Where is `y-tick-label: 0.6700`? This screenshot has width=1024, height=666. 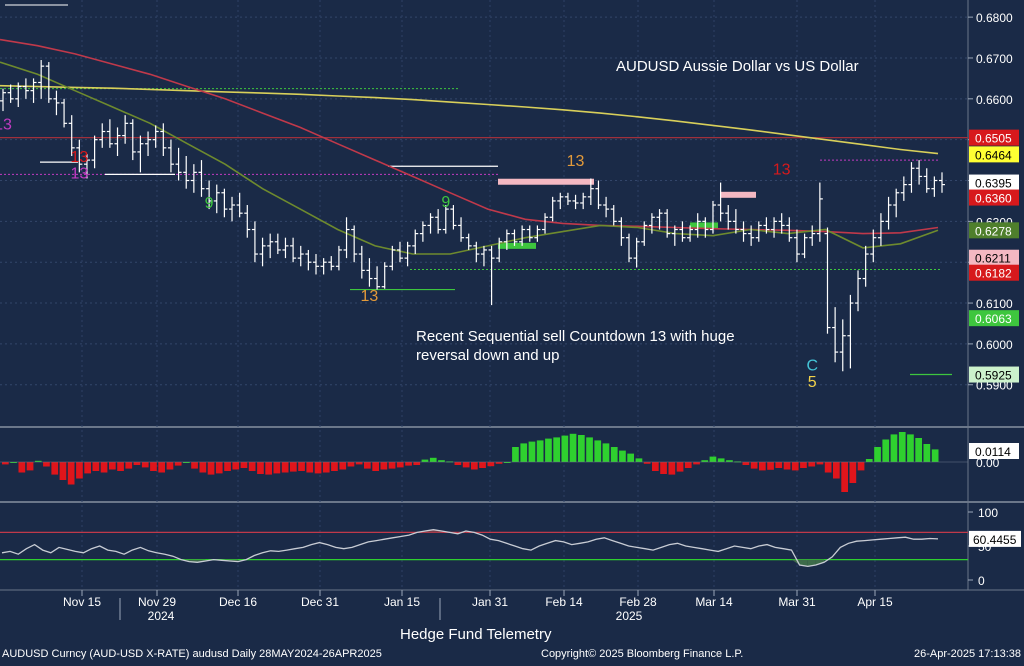
y-tick-label: 0.6700 is located at coordinates (994, 59).